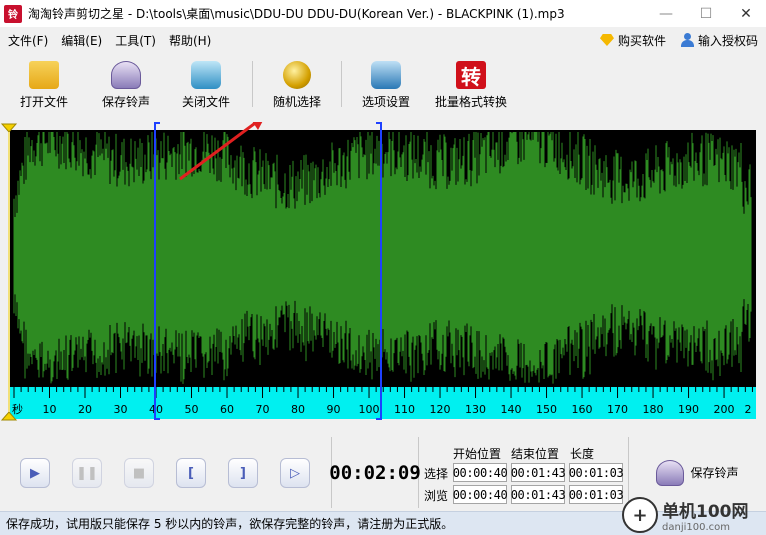  I want to click on pause-icon: ❚❚, so click(87, 473).